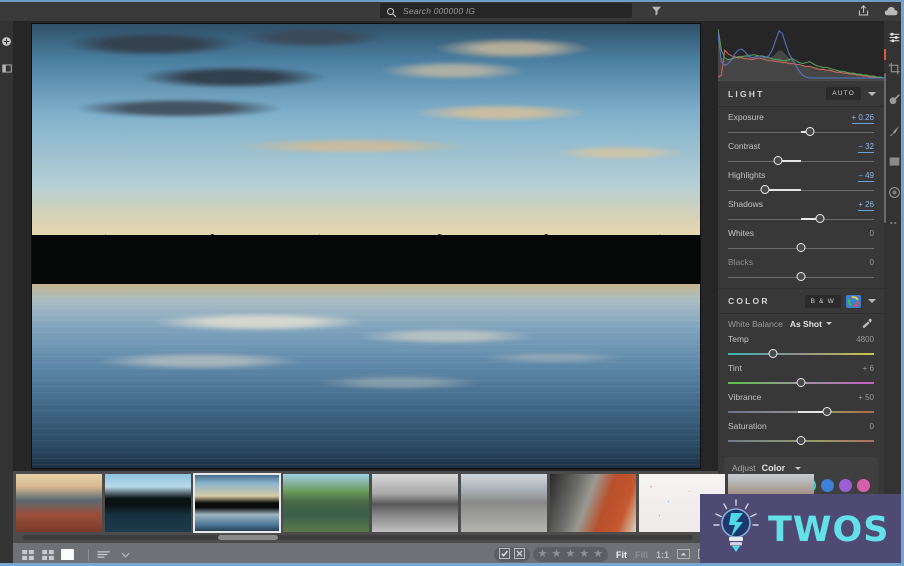 The image size is (904, 566). I want to click on slider-row-saturation: Saturation 0, so click(801, 434).